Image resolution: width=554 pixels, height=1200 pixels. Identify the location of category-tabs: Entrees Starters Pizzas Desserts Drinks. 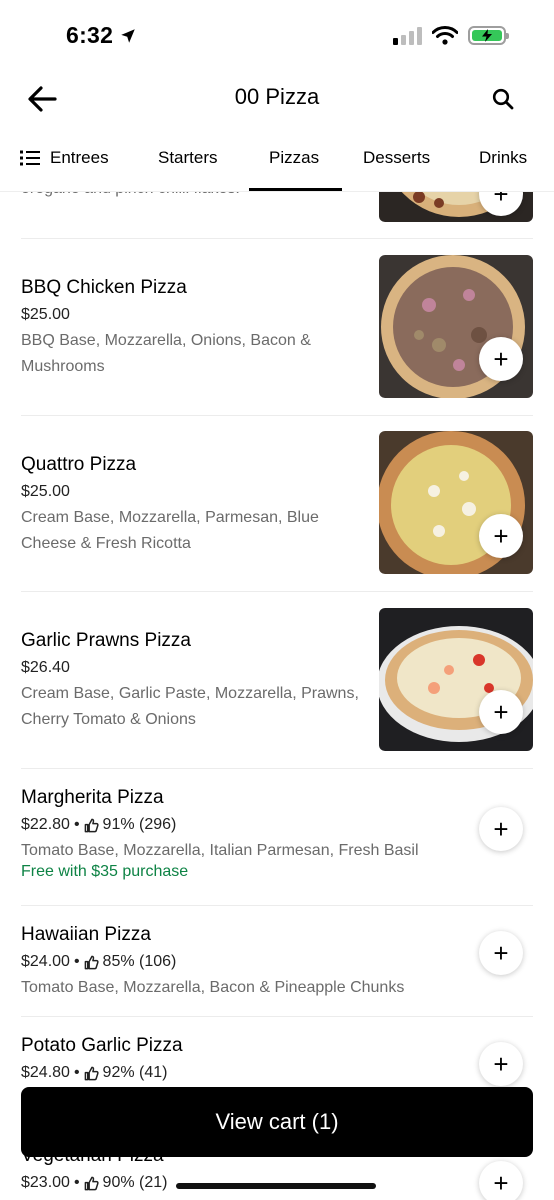
(277, 163).